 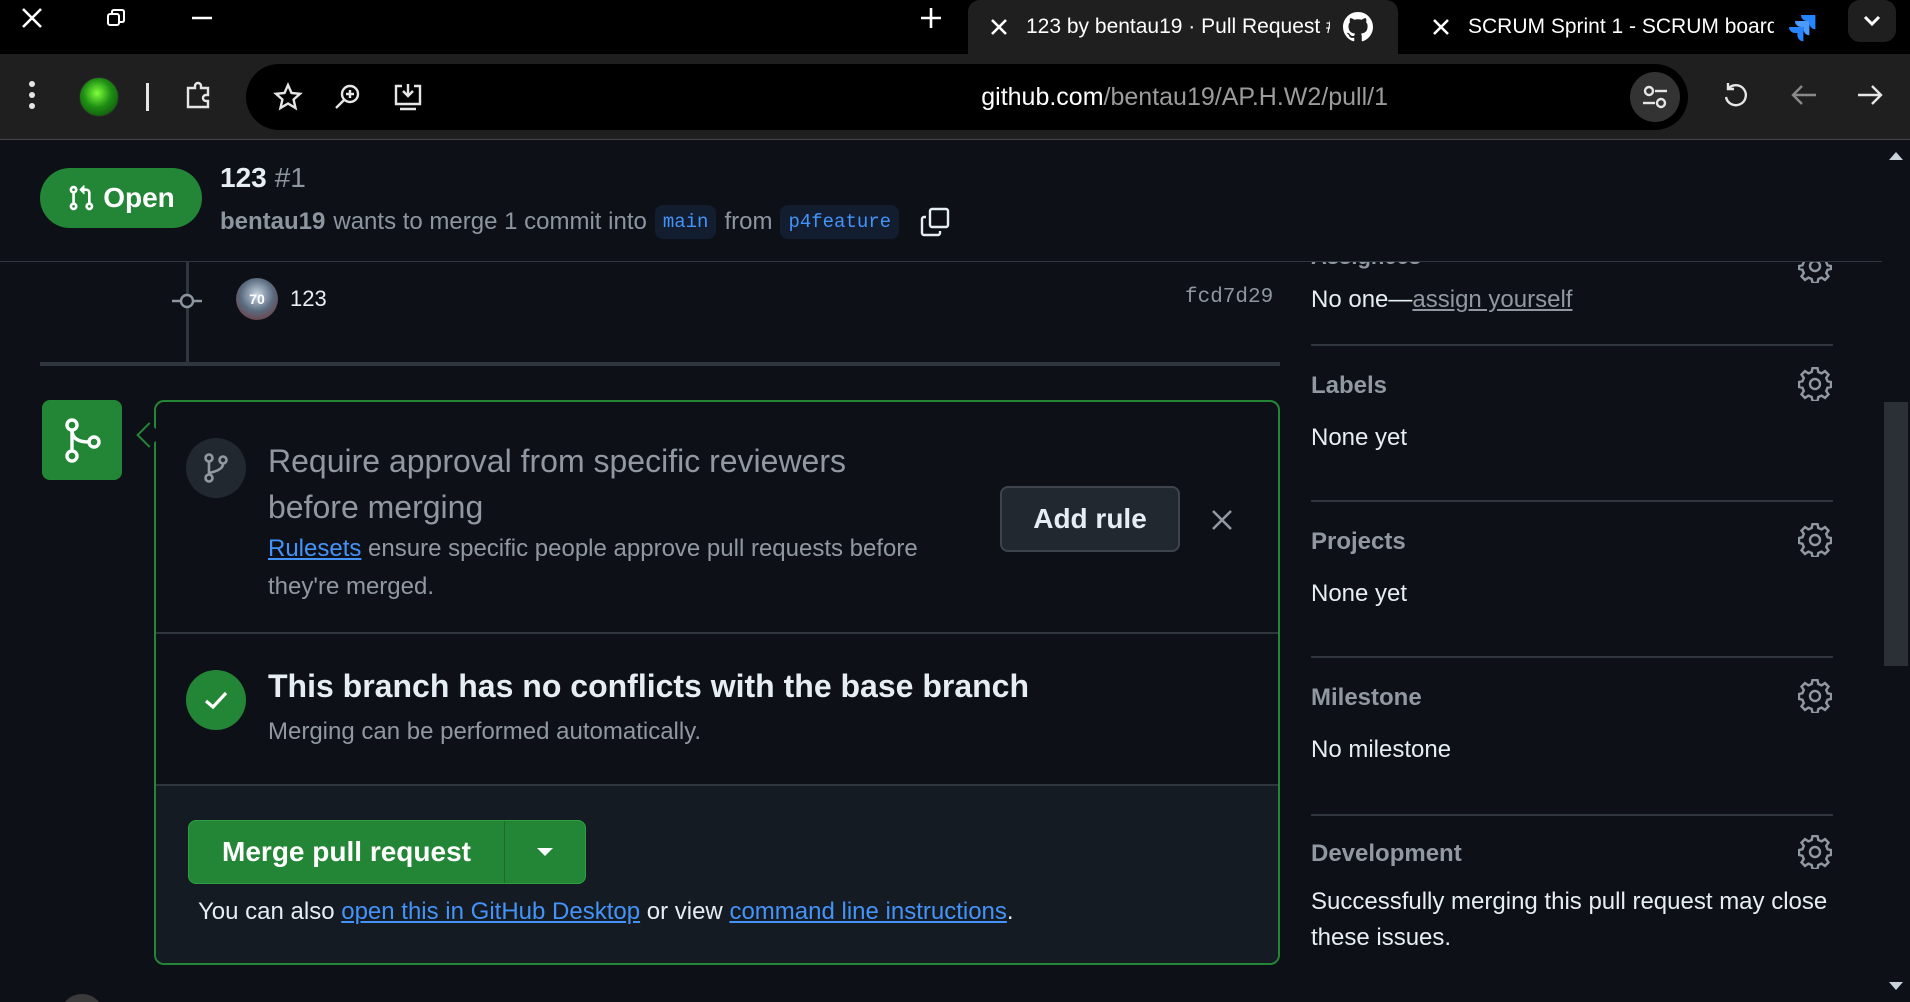 What do you see at coordinates (288, 97) in the screenshot?
I see `bookmark-button` at bounding box center [288, 97].